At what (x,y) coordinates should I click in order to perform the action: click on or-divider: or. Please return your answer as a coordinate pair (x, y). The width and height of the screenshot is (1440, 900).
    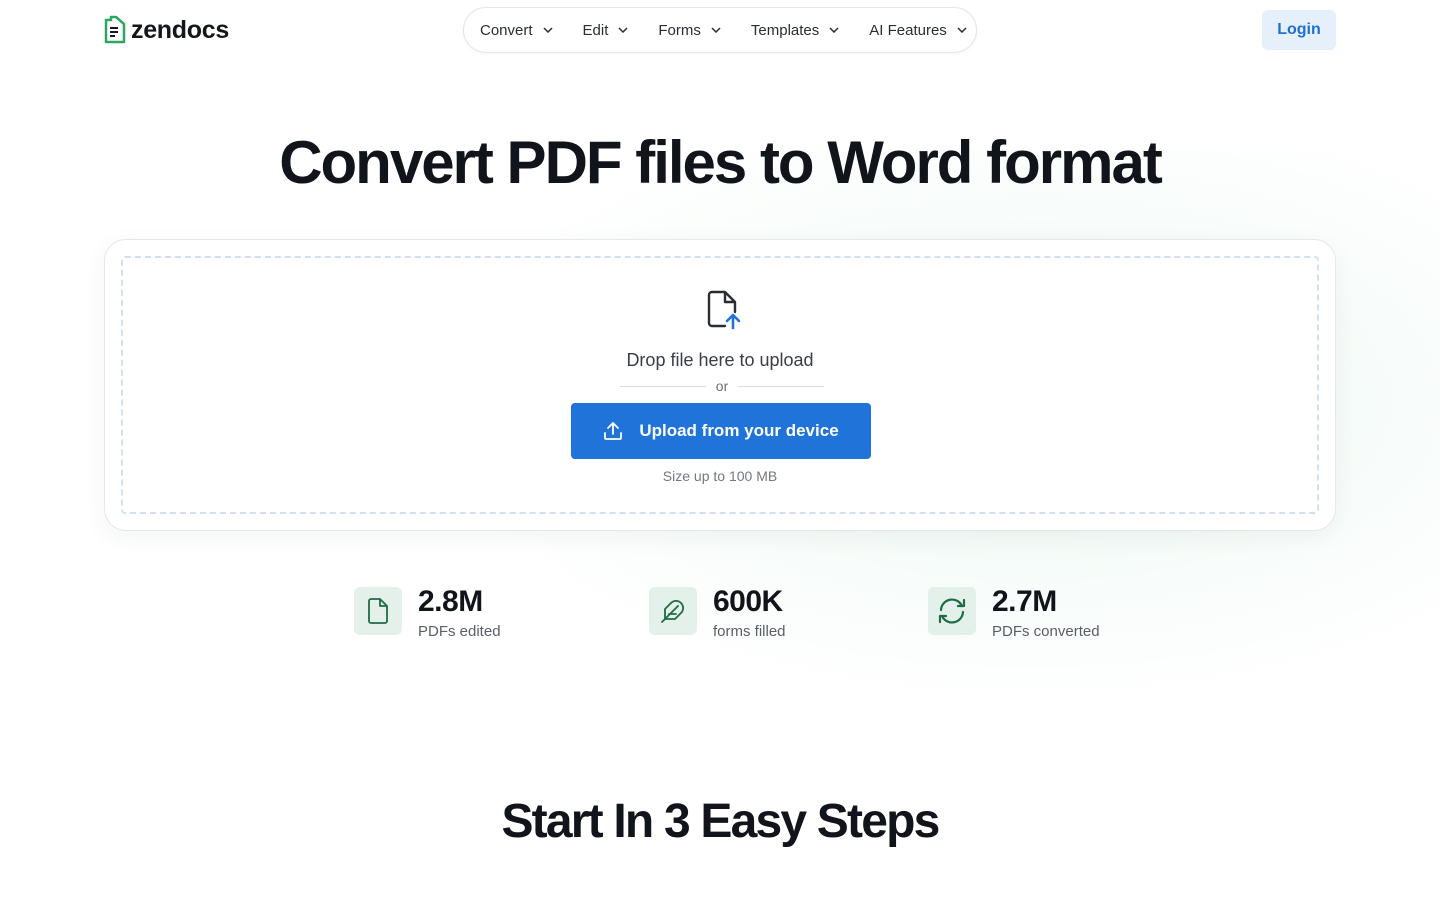
    Looking at the image, I should click on (722, 386).